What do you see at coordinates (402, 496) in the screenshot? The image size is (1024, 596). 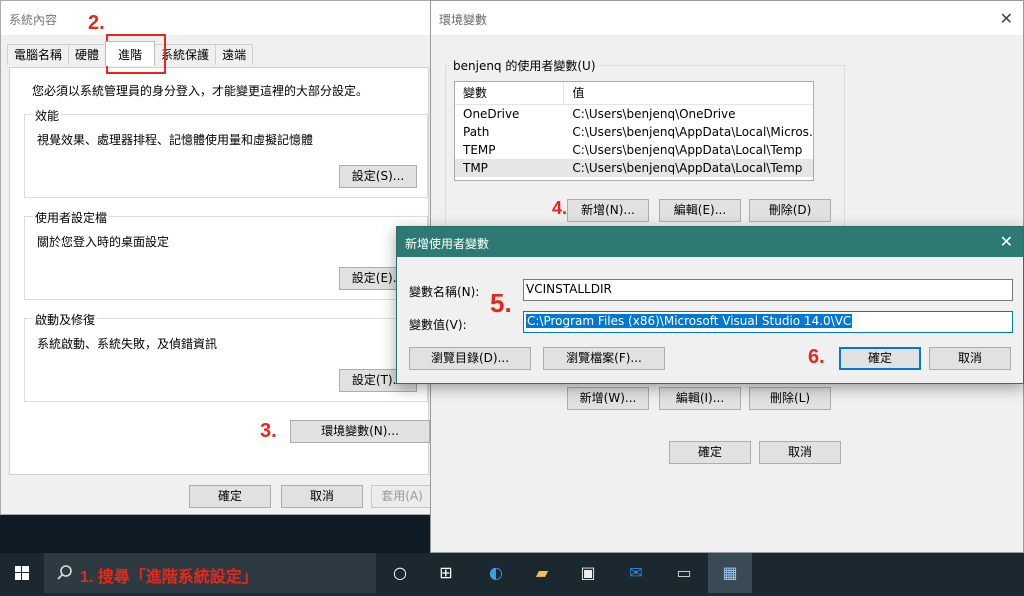 I see `apply-button: 套用(A)` at bounding box center [402, 496].